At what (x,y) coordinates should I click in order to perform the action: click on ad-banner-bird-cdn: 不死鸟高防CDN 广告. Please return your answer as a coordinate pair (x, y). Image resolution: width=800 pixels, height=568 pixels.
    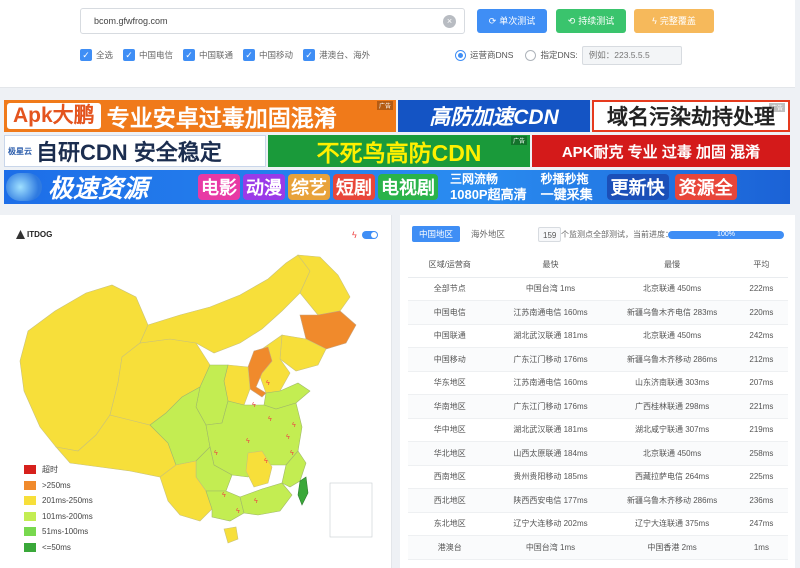
    Looking at the image, I should click on (399, 151).